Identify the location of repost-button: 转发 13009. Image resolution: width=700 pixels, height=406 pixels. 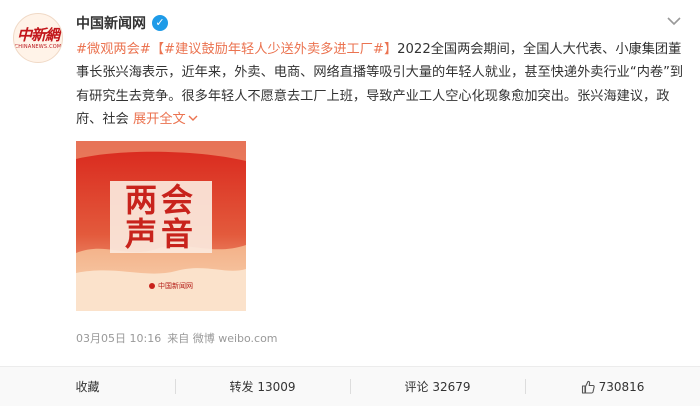
(262, 386).